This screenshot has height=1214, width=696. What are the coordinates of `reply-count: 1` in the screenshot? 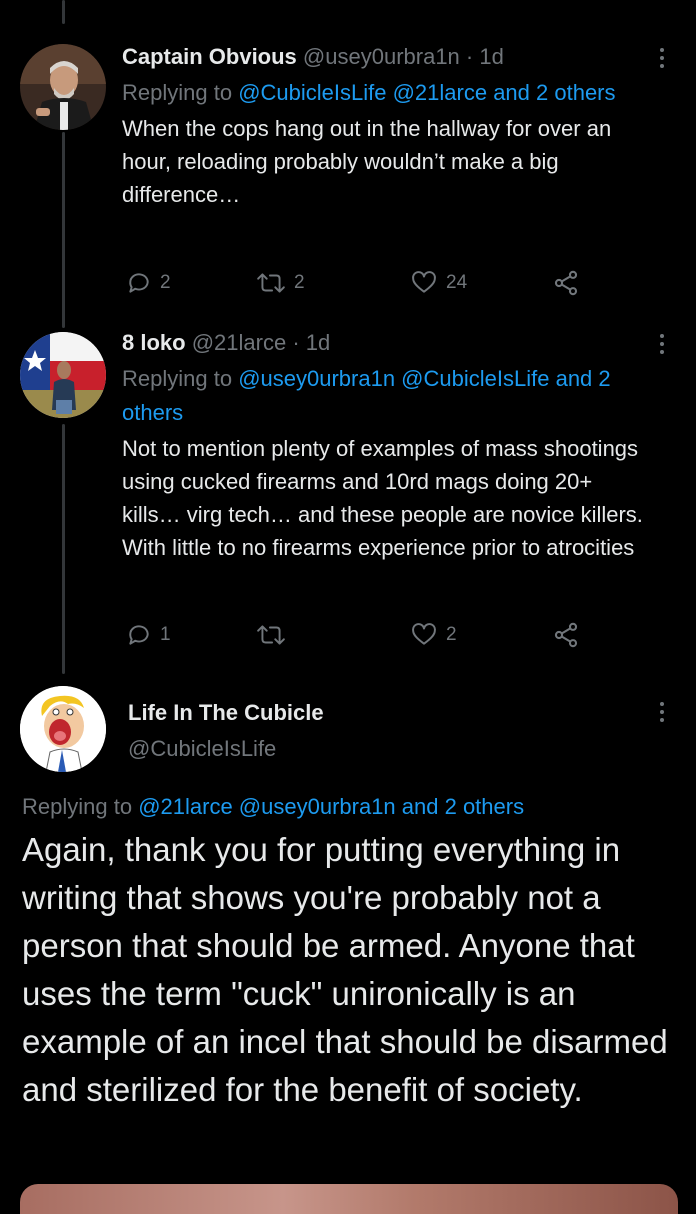 It's located at (165, 634).